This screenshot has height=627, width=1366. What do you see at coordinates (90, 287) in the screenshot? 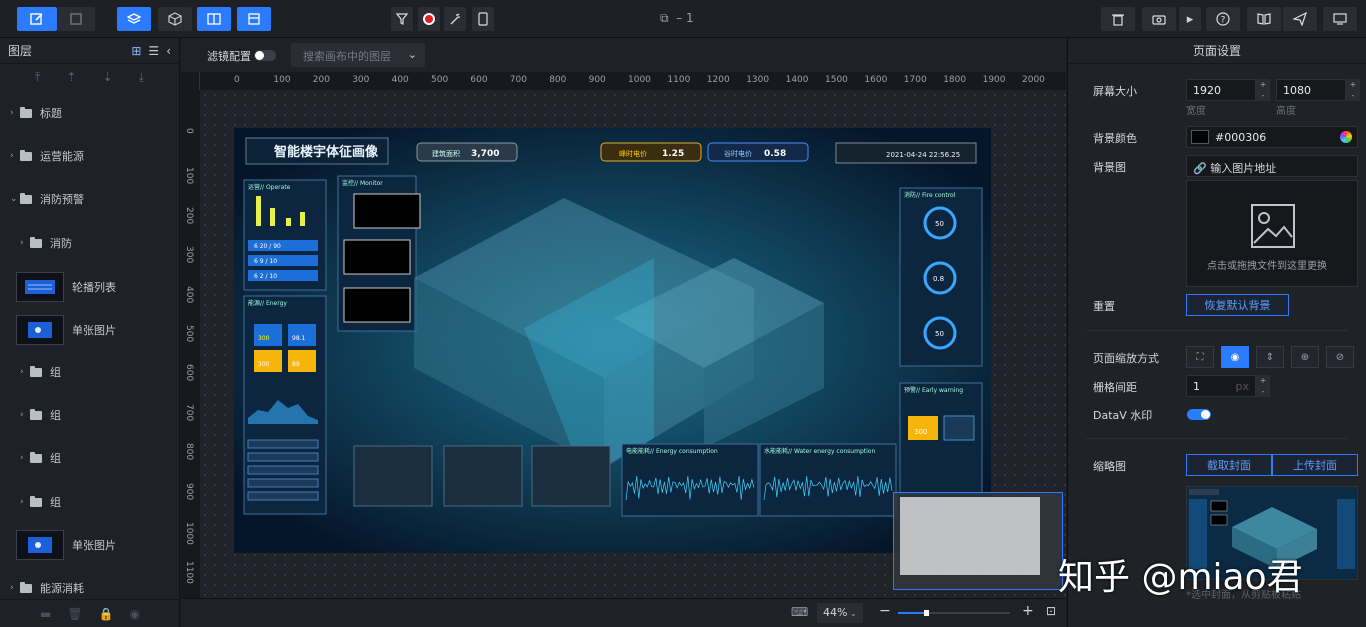
I see `layer-item: 轮播列表` at bounding box center [90, 287].